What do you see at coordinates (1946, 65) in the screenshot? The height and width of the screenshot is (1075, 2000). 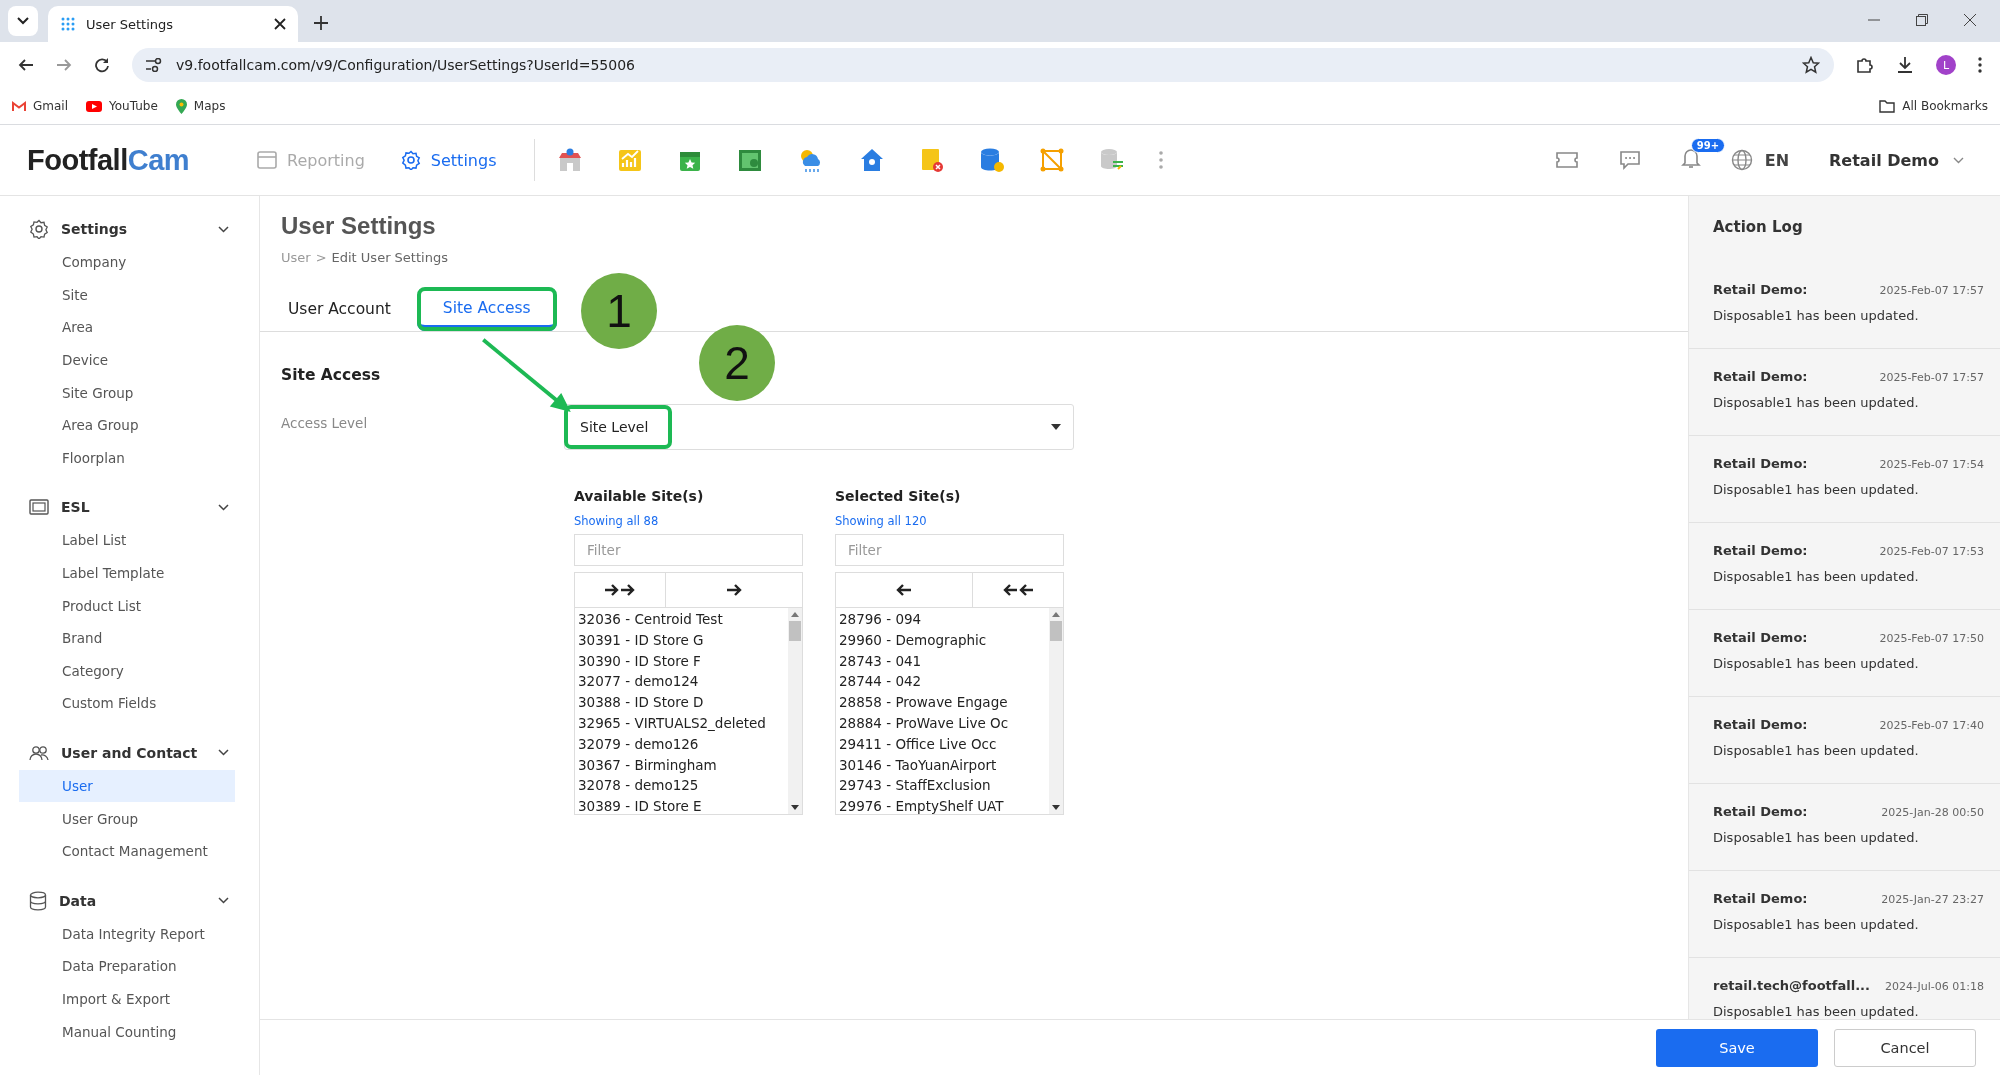 I see `profile-avatar: L` at bounding box center [1946, 65].